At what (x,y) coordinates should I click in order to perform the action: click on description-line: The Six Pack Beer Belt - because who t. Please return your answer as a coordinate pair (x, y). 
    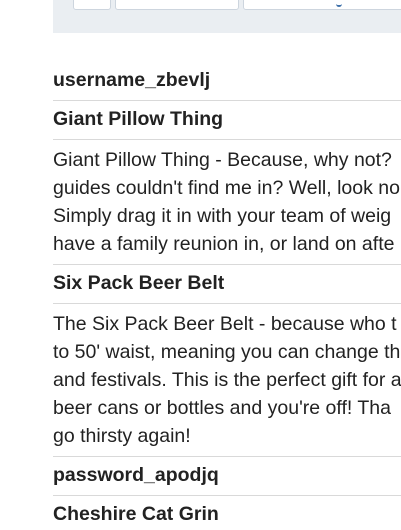
    Looking at the image, I should click on (225, 324).